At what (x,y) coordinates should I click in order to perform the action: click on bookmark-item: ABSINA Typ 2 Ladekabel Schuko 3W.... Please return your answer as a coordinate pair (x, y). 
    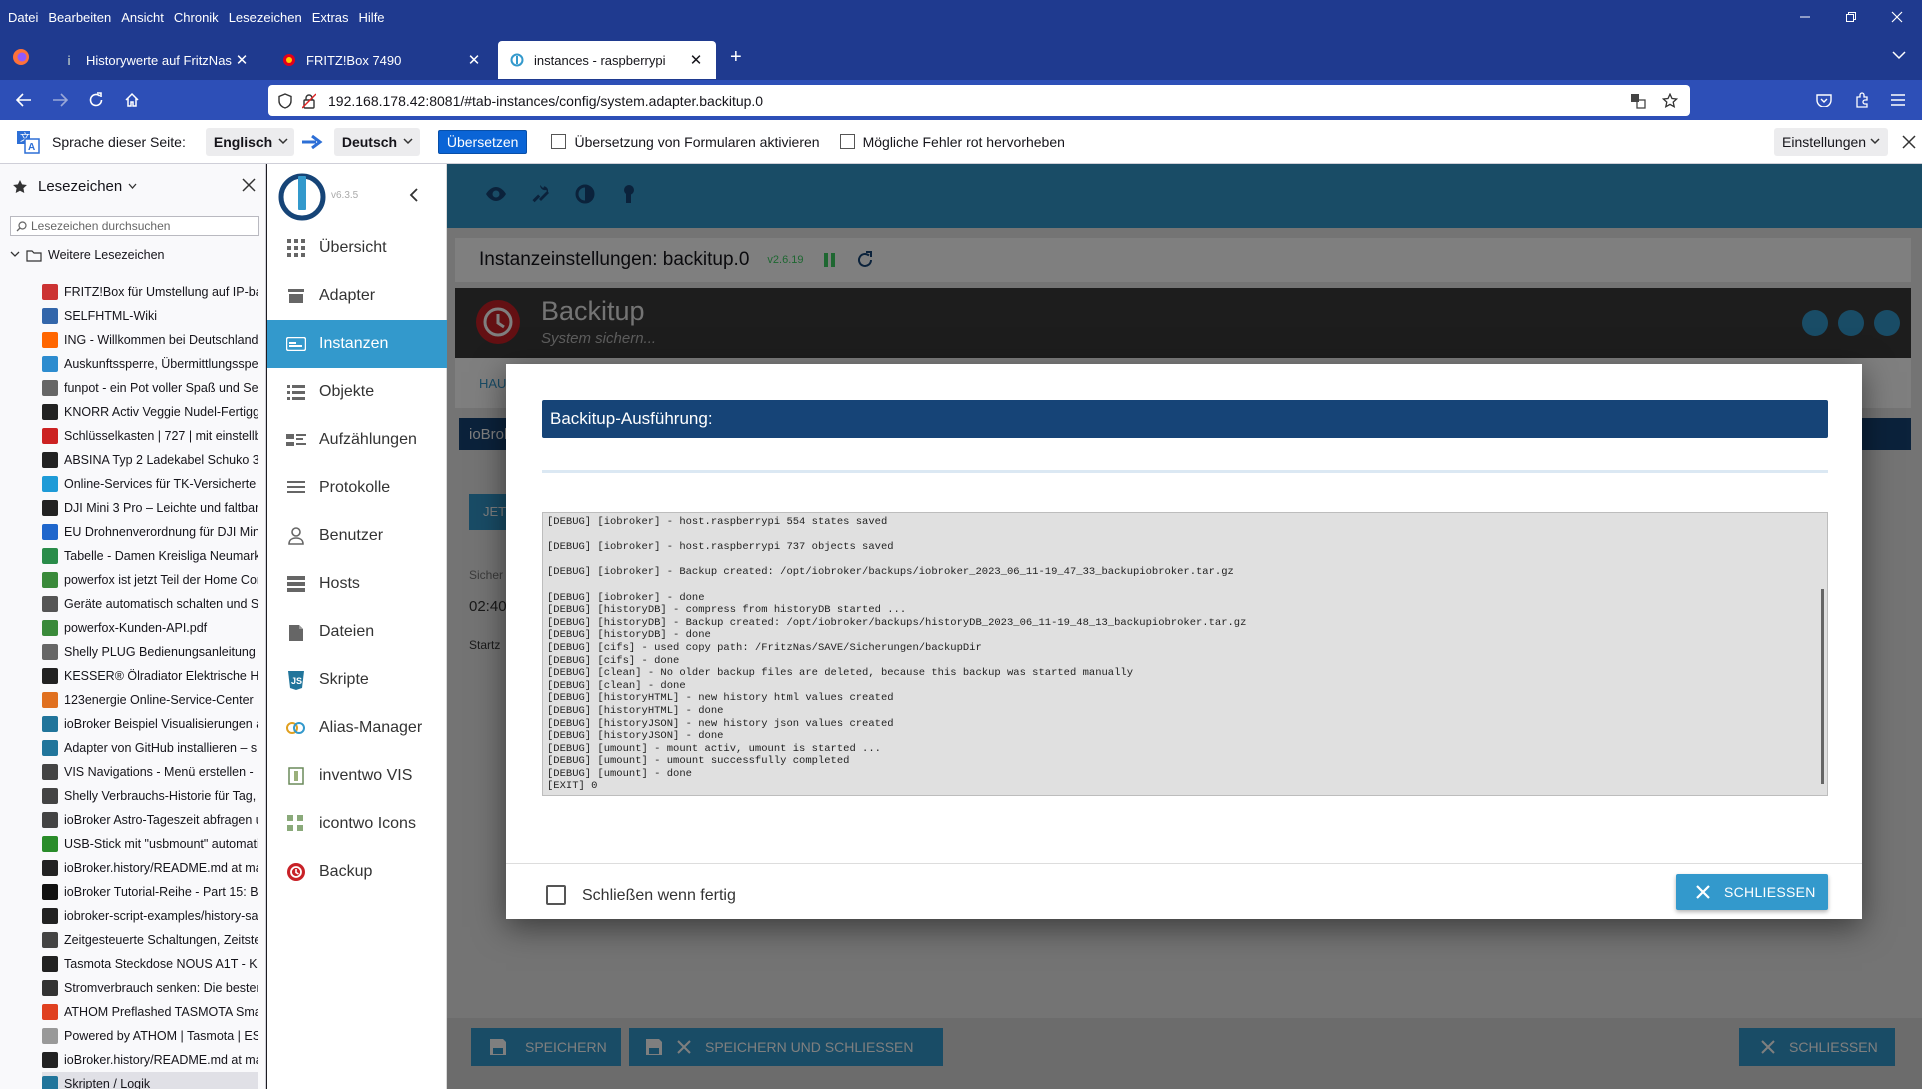
    Looking at the image, I should click on (150, 460).